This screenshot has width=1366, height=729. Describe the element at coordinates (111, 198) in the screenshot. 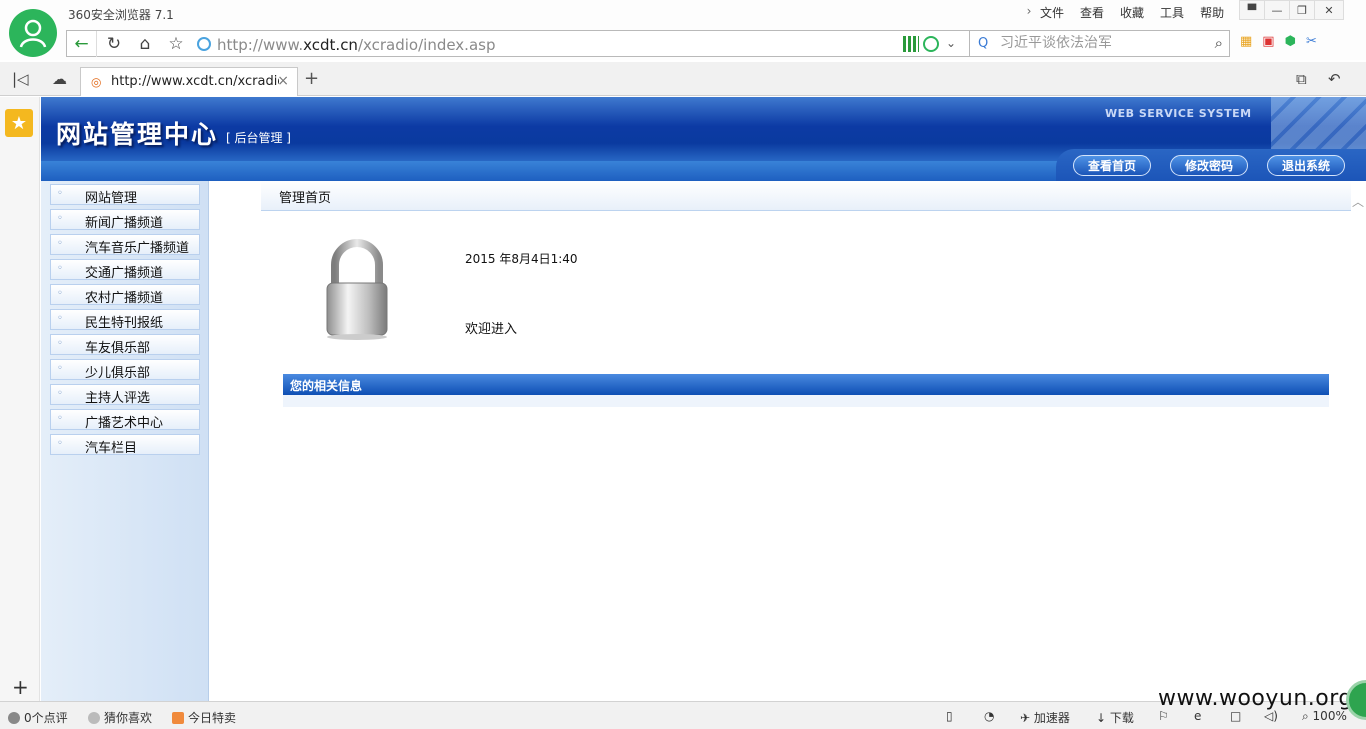

I see `nav-item-label: 网站管理` at that location.